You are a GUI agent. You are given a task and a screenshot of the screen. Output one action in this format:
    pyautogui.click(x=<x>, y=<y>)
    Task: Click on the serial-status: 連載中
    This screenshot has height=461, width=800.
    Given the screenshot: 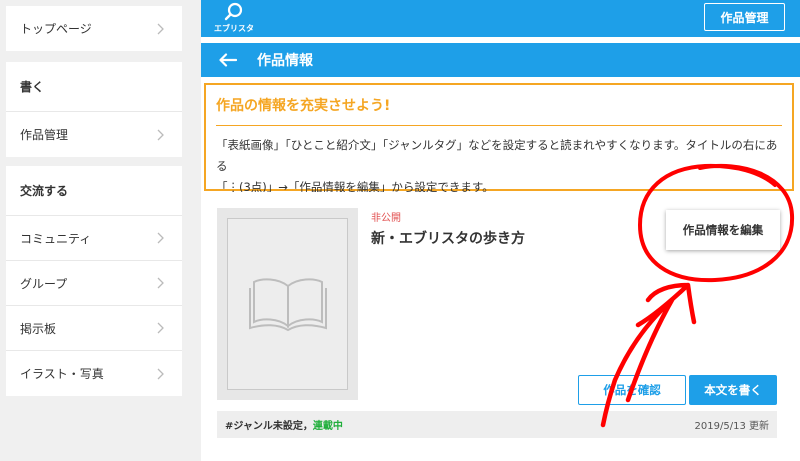 What is the action you would take?
    pyautogui.click(x=327, y=426)
    